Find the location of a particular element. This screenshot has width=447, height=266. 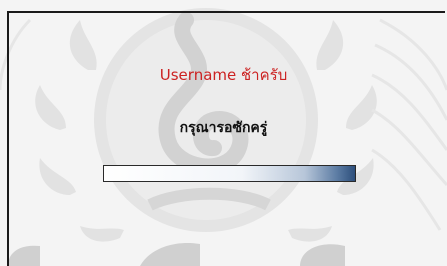

progress-bar-fill is located at coordinates (229, 173).